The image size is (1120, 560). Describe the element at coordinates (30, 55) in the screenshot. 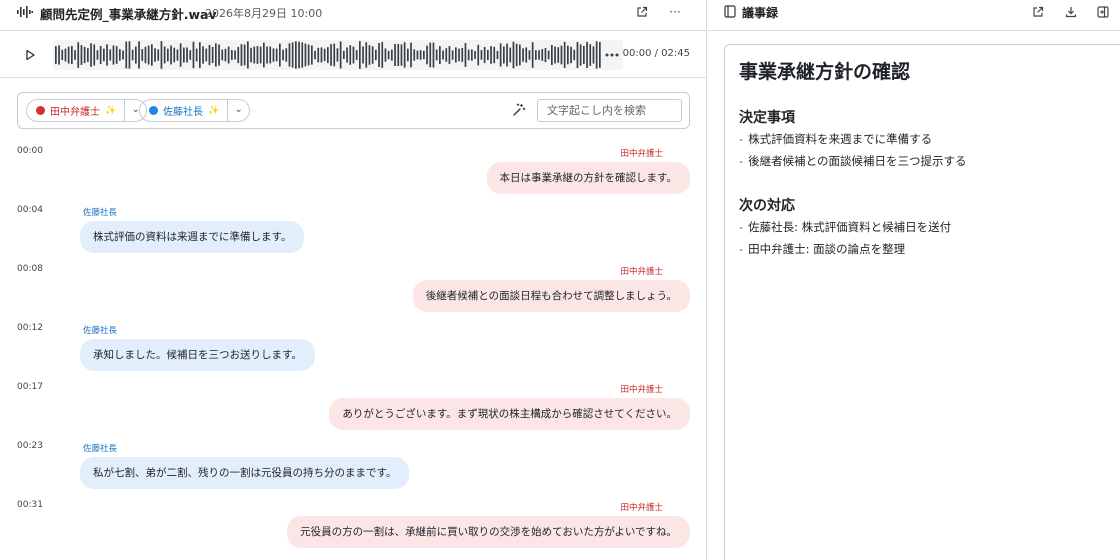

I see `play-icon` at that location.